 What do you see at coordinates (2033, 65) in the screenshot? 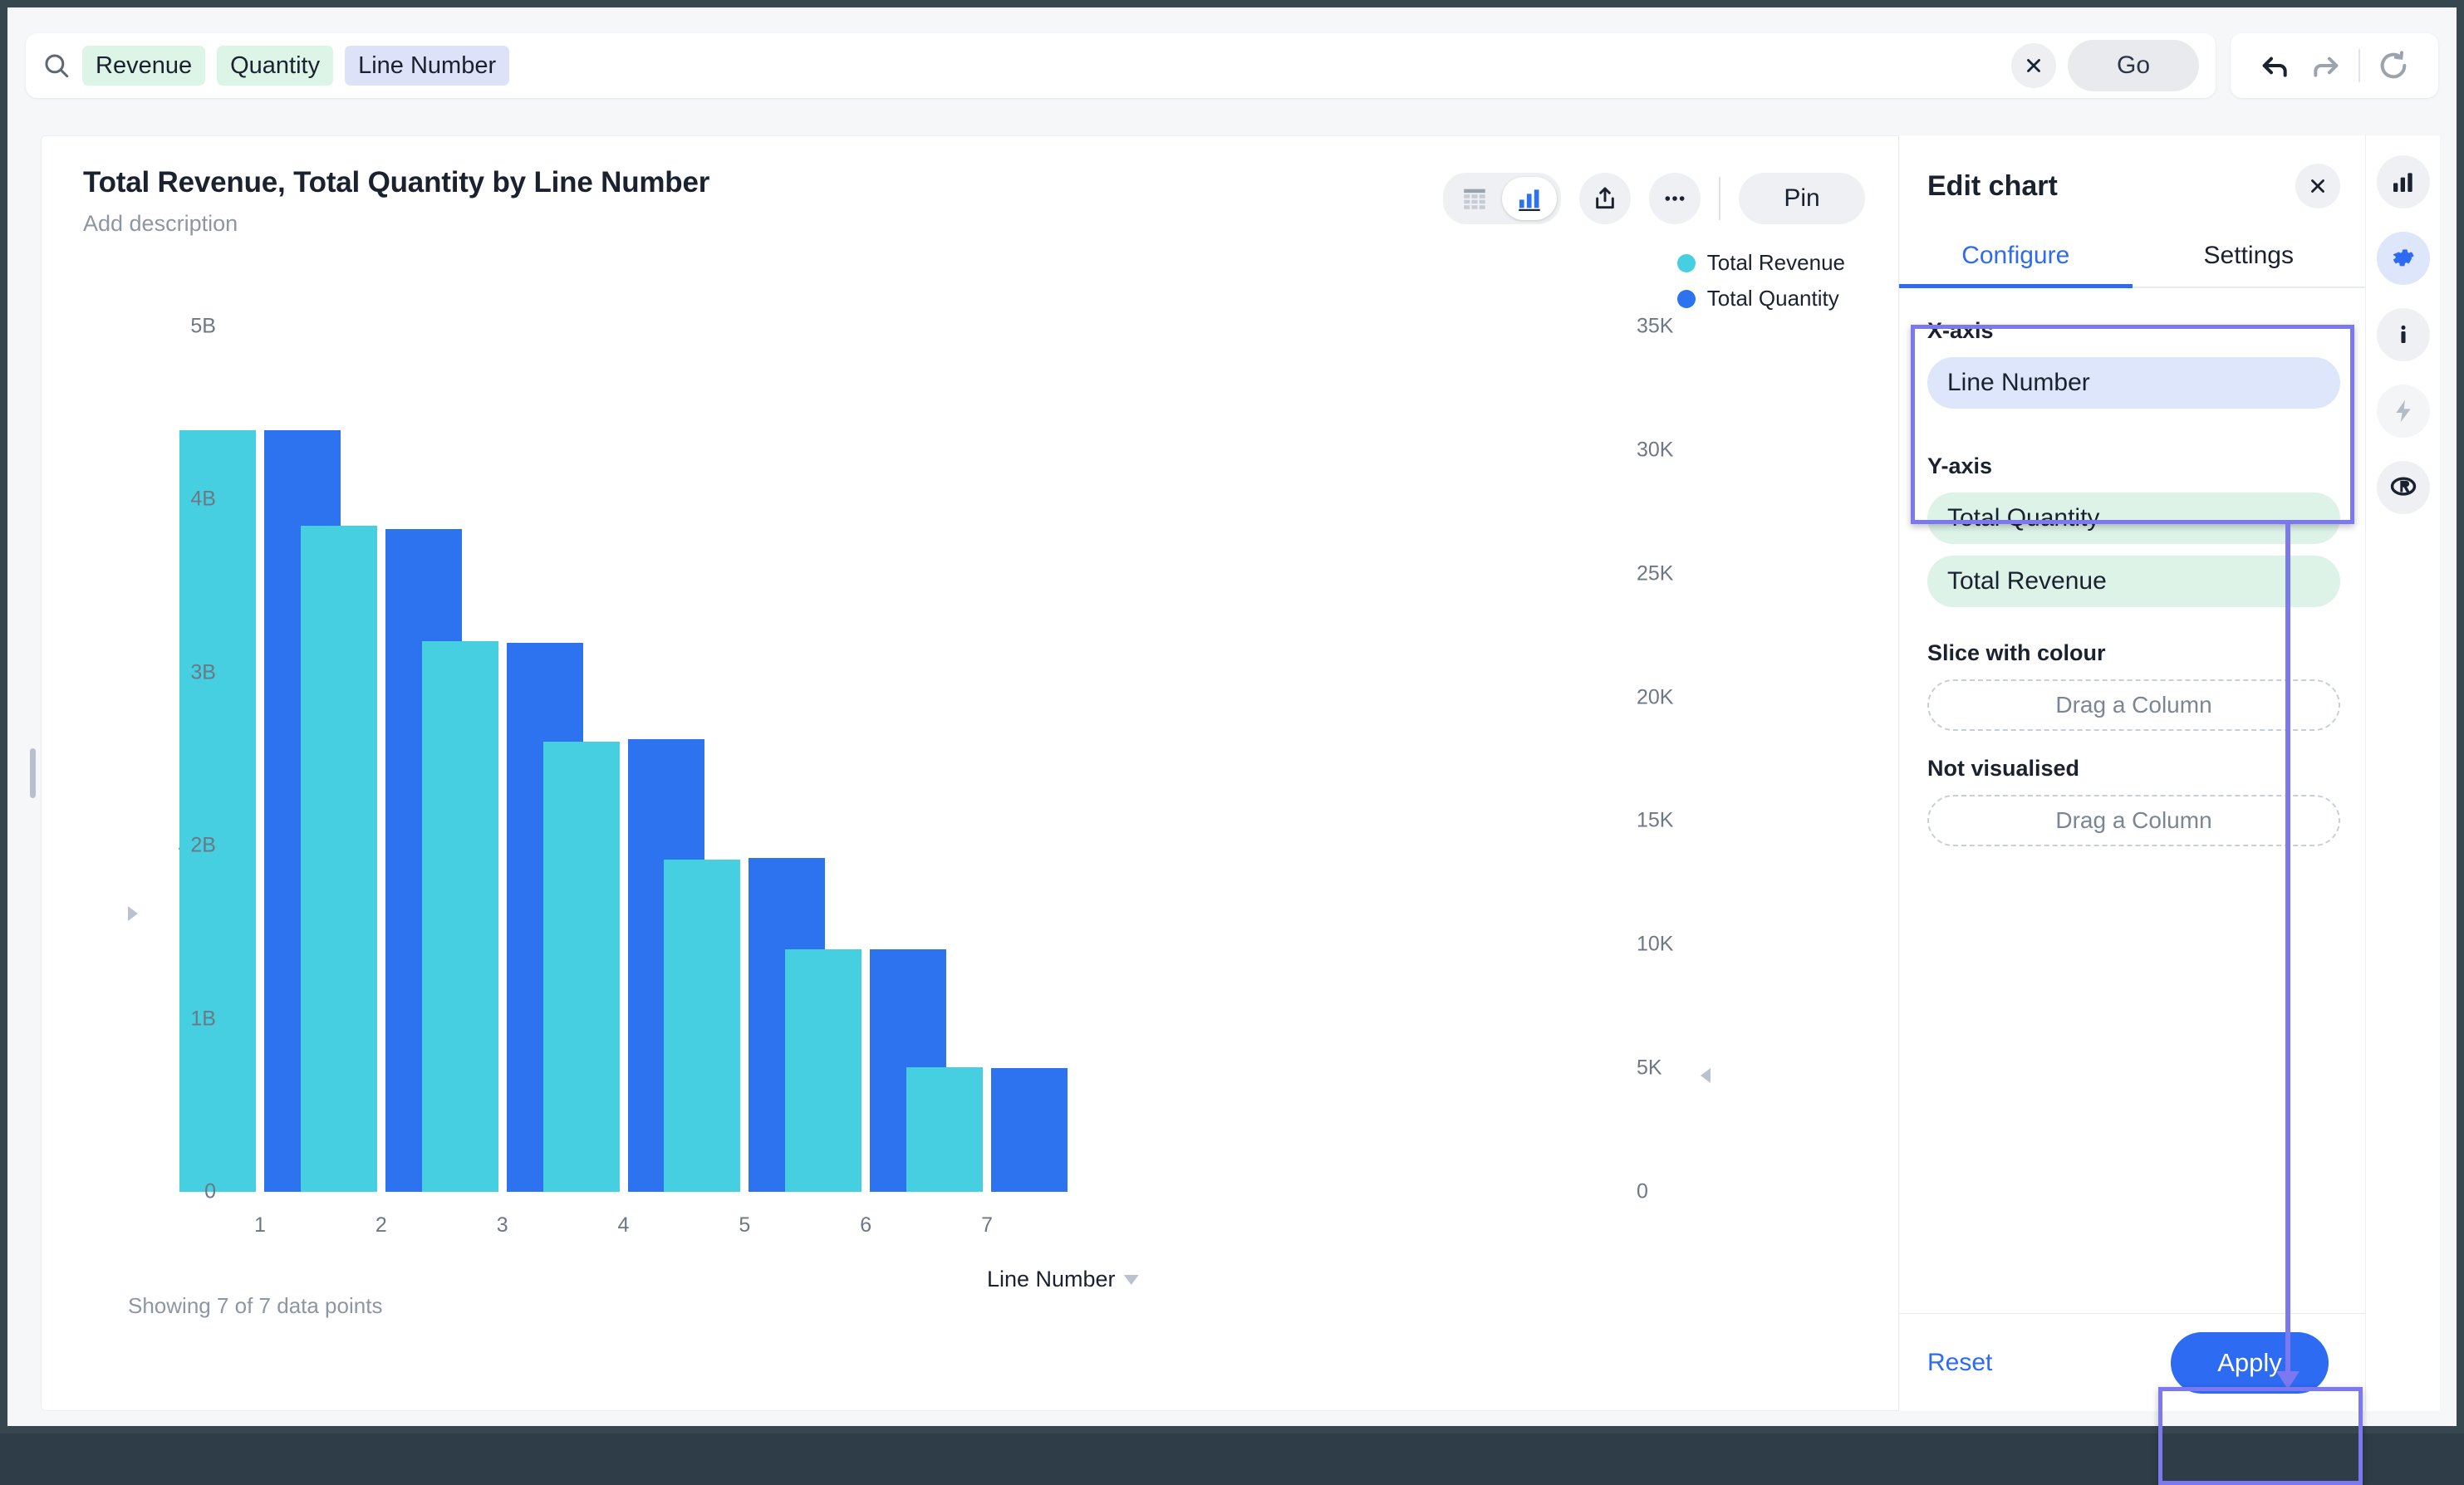
I see `clear-search-button` at bounding box center [2033, 65].